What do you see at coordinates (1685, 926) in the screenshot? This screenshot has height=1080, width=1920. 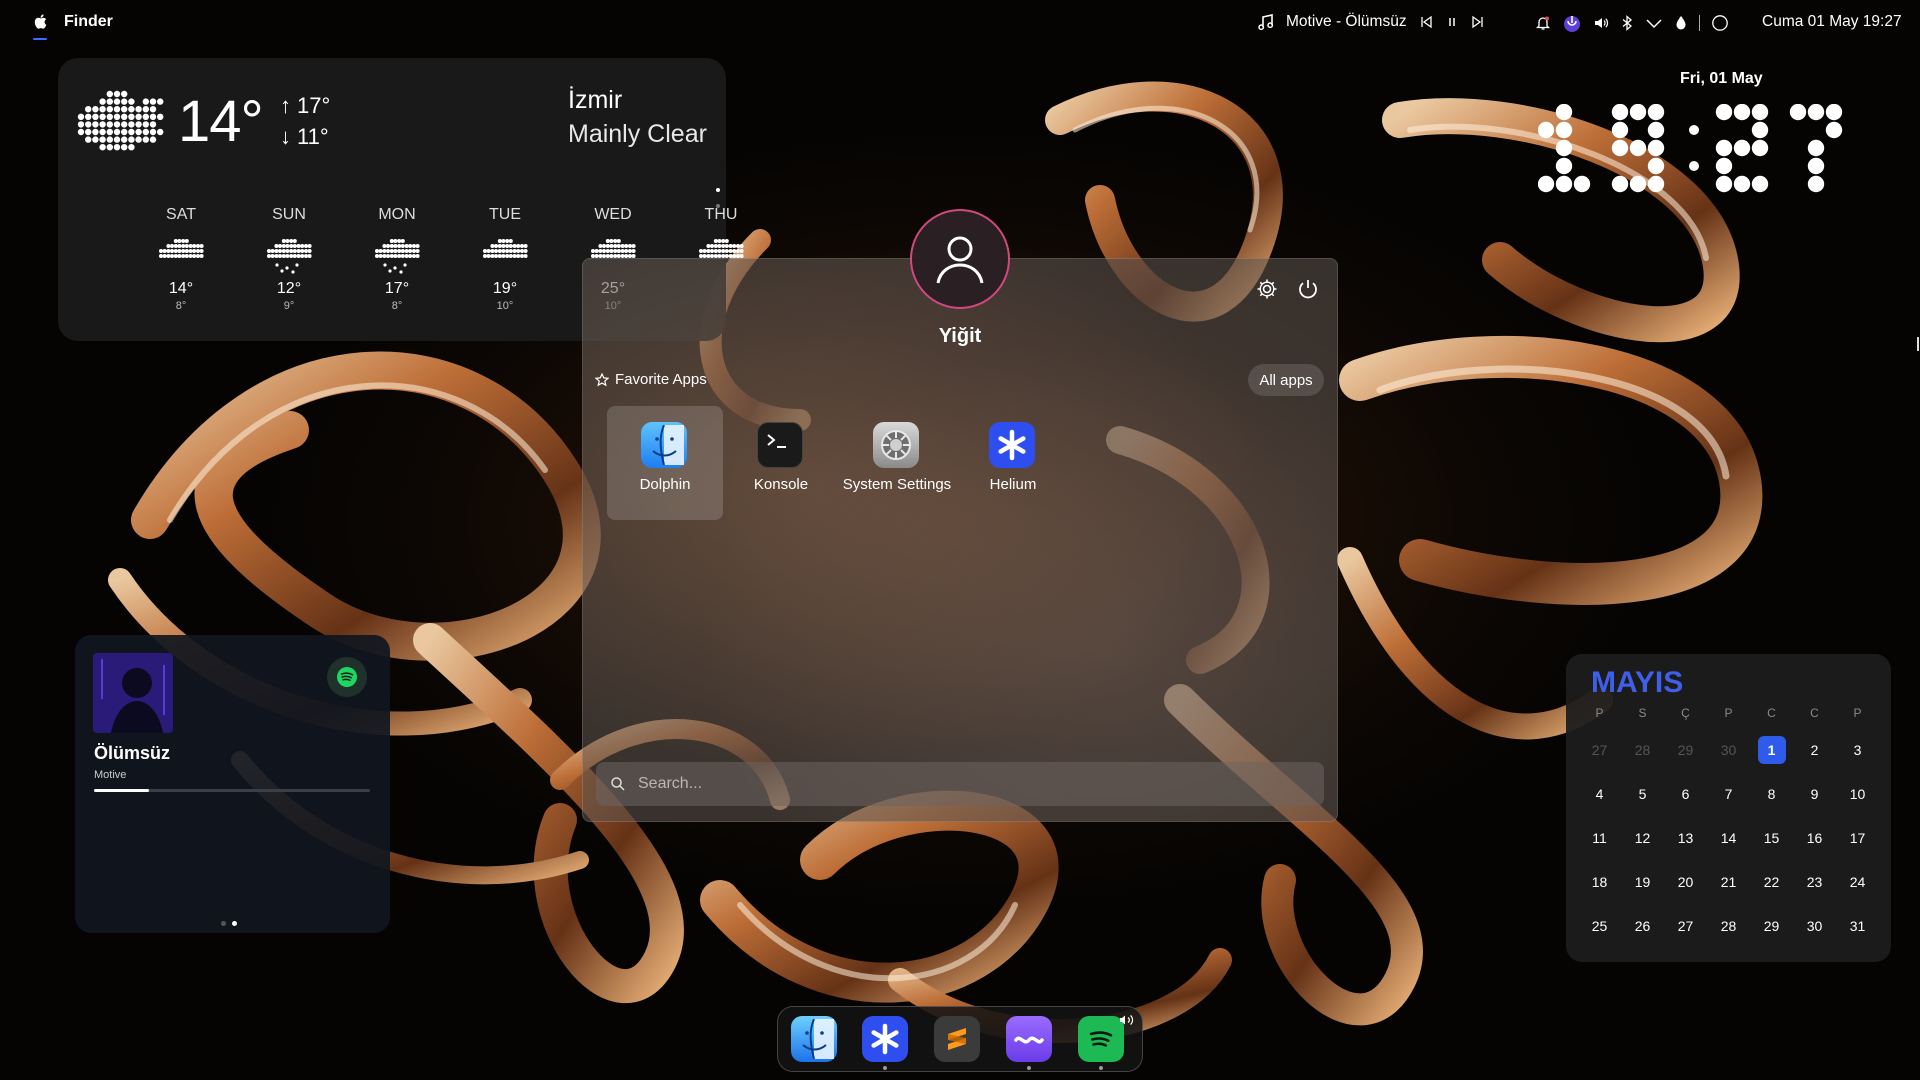 I see `calendar-day: 27` at bounding box center [1685, 926].